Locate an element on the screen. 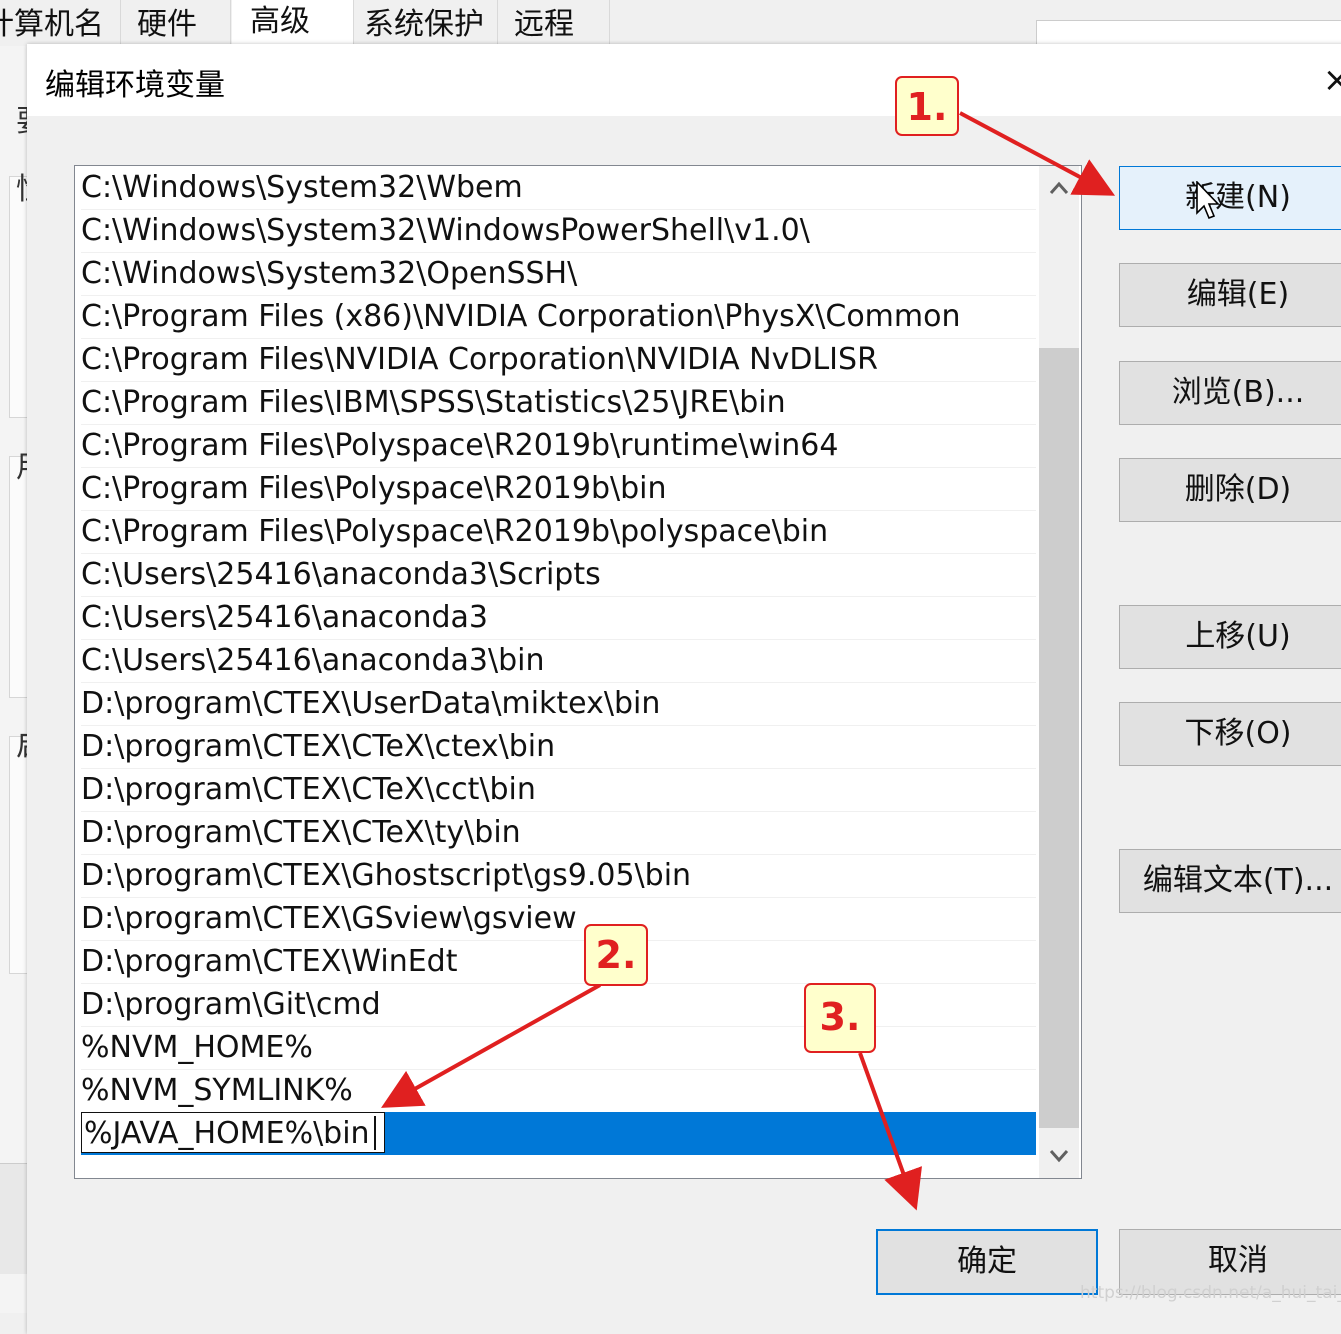  tab-remote: 远程 is located at coordinates (554, 23).